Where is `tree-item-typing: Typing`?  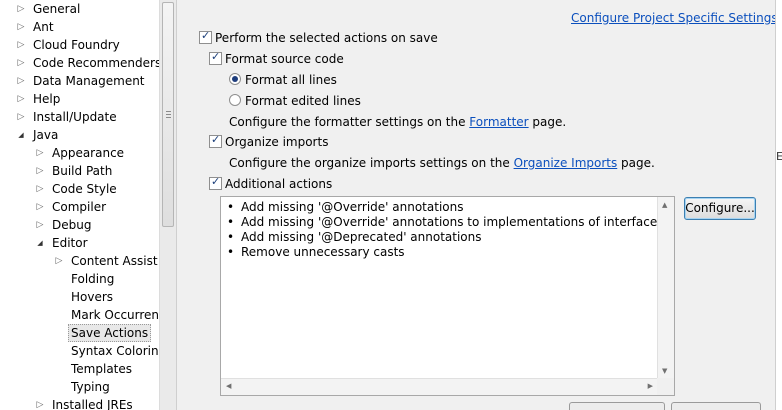 tree-item-typing: Typing is located at coordinates (79, 387).